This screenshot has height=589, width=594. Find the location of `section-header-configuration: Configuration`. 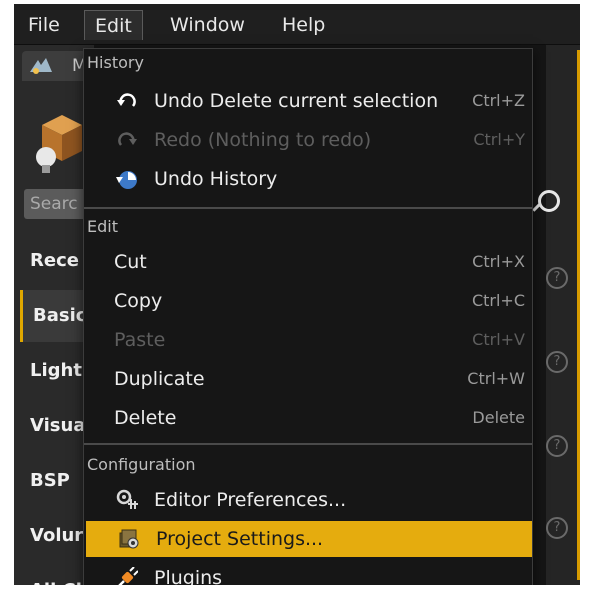

section-header-configuration: Configuration is located at coordinates (141, 464).